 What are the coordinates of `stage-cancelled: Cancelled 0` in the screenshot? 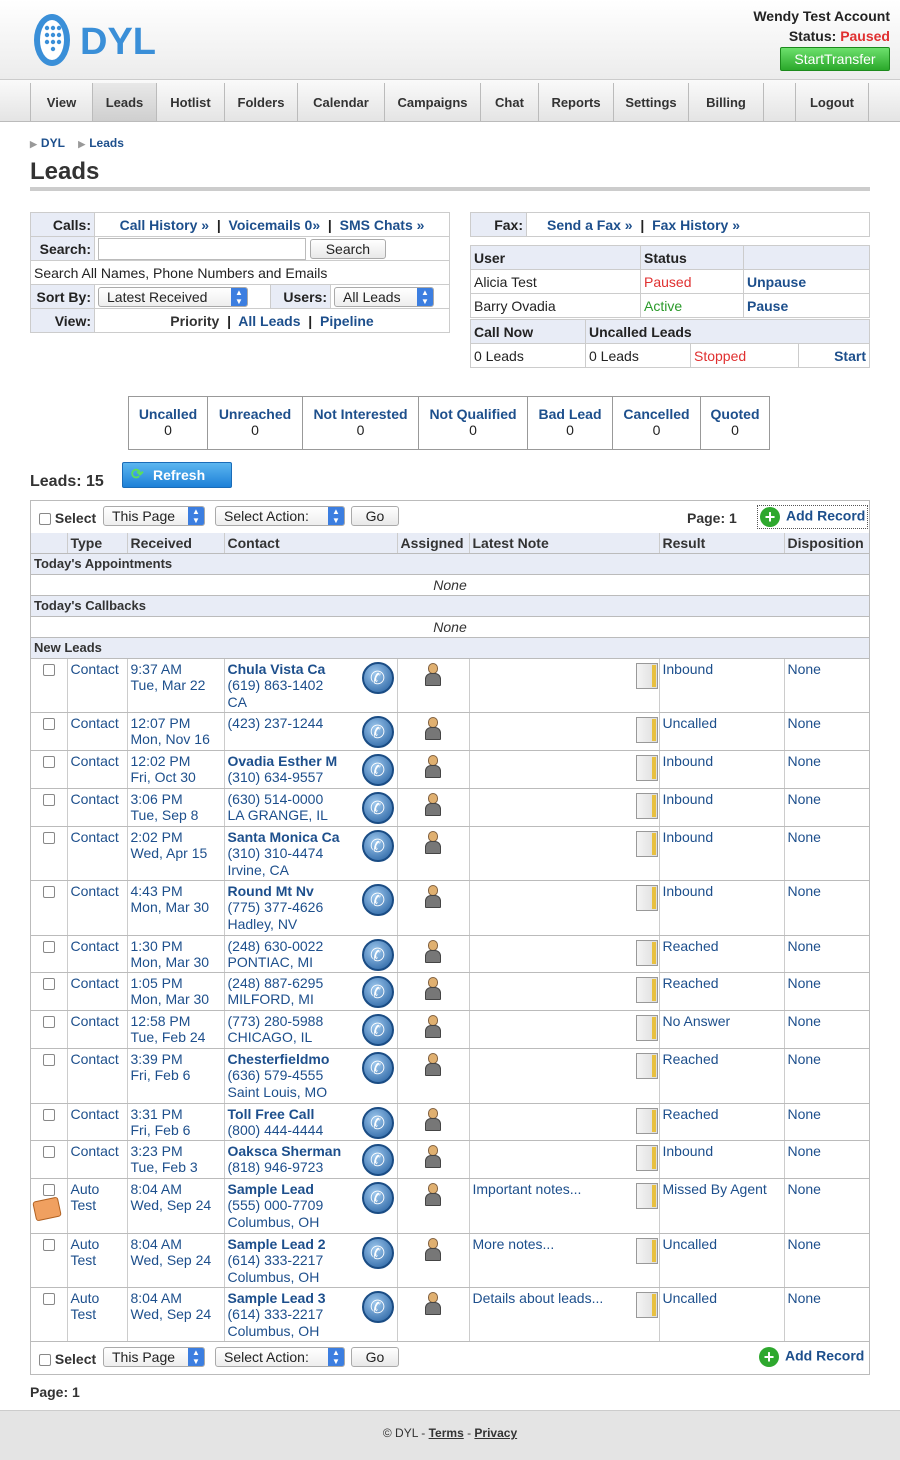 It's located at (657, 423).